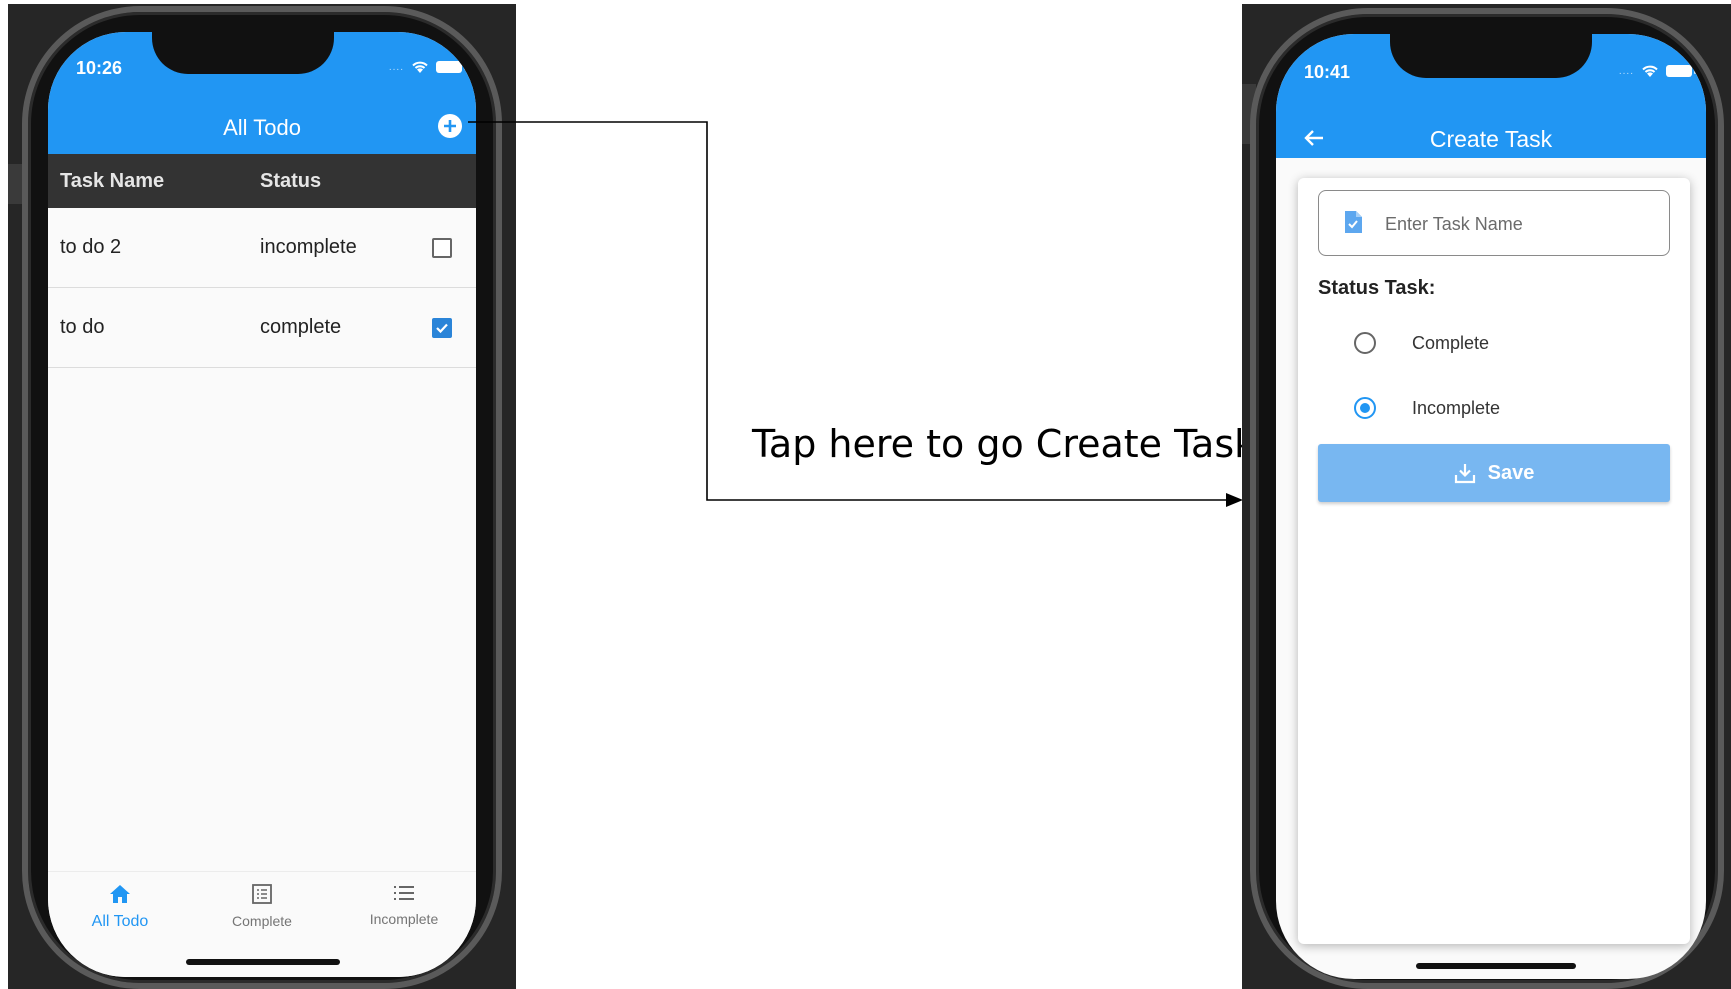 The height and width of the screenshot is (989, 1731). I want to click on radio-button-selected, so click(1365, 408).